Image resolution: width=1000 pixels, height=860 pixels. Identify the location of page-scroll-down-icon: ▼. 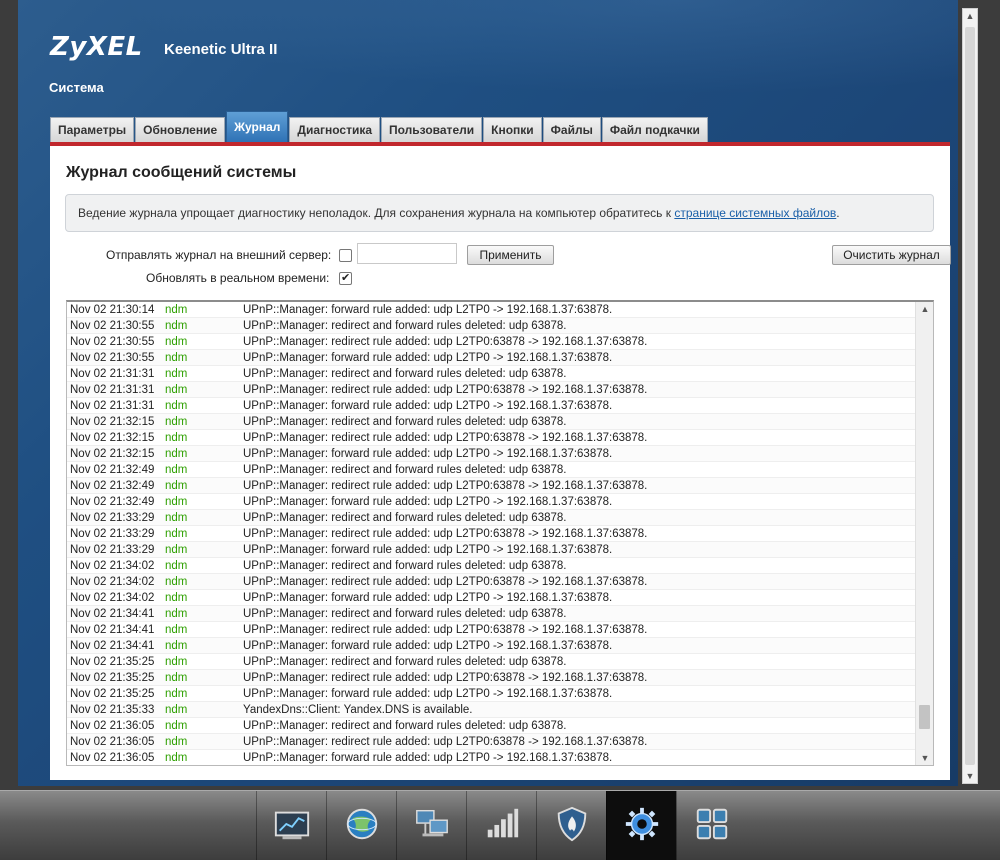
(970, 776).